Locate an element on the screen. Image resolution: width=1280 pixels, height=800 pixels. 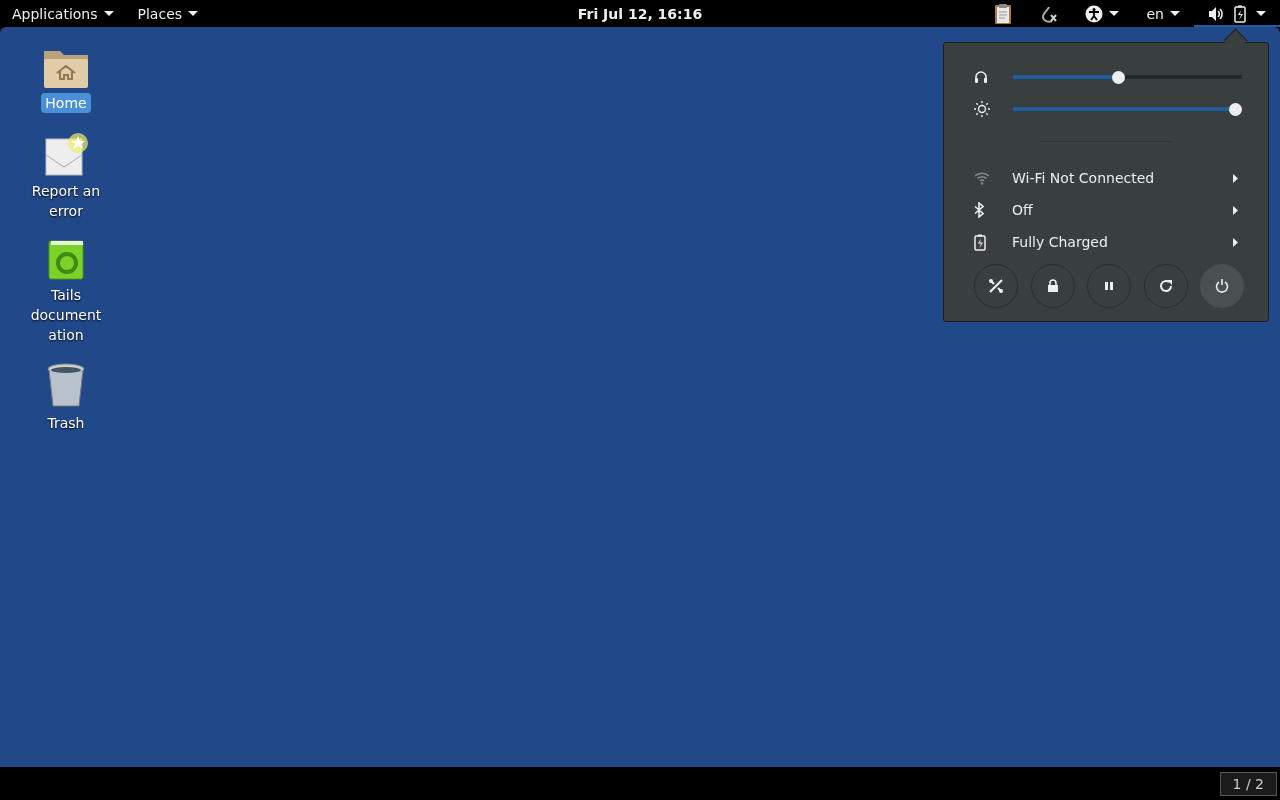
menu-item: Wi-Fi Not Connected is located at coordinates (1106, 178).